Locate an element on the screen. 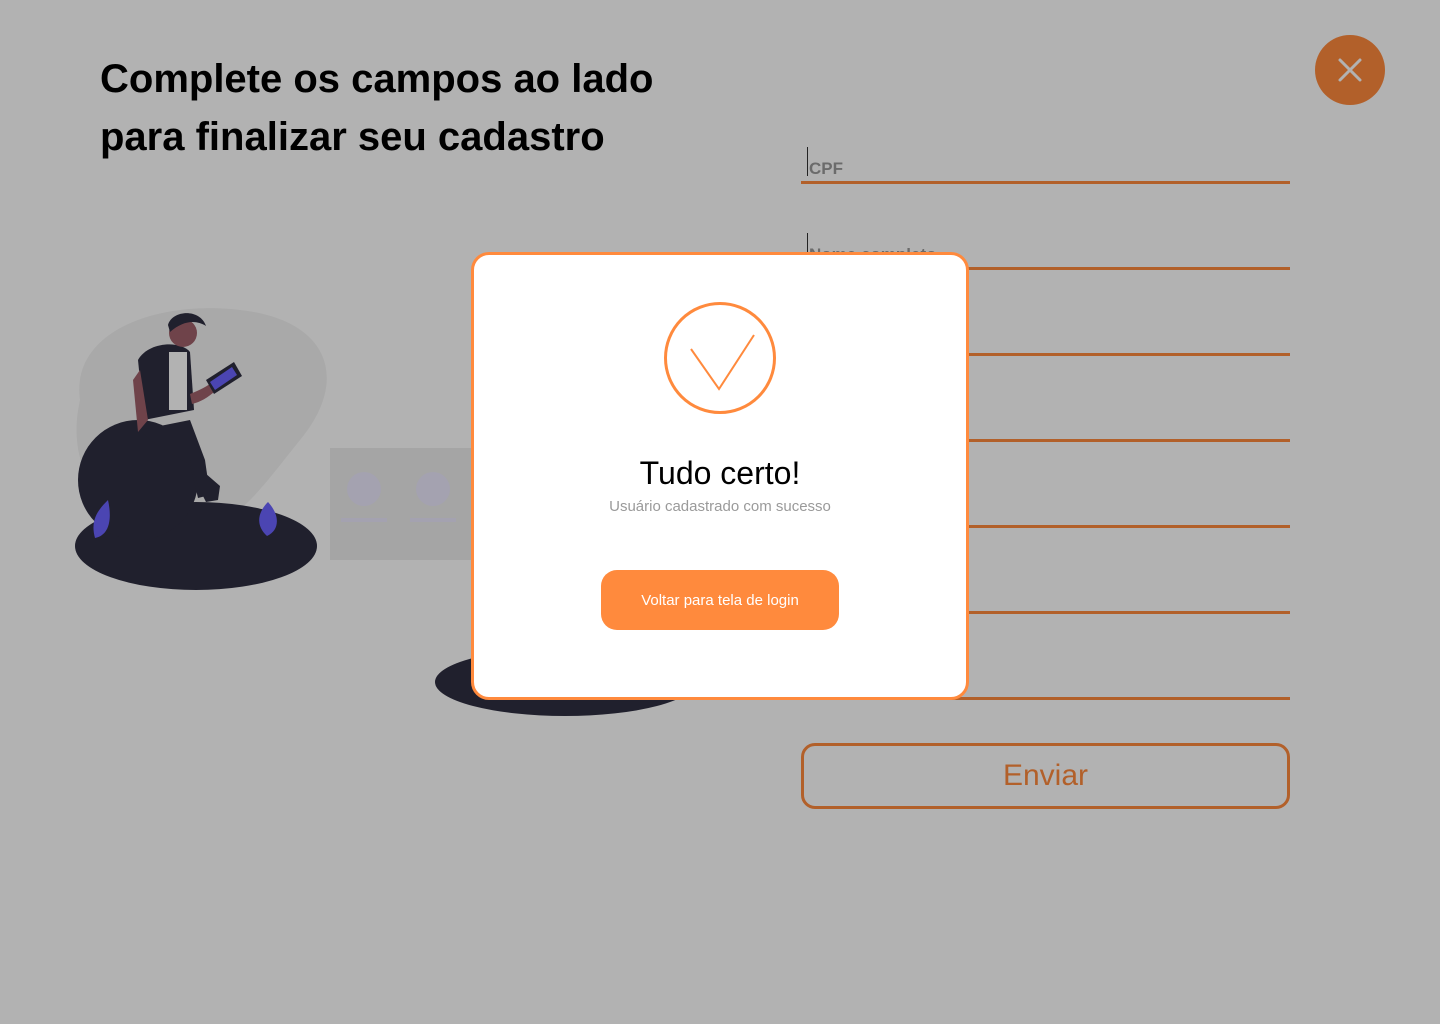 The height and width of the screenshot is (1024, 1440). modal-subtitle: Usuário cadastrado com sucesso is located at coordinates (720, 506).